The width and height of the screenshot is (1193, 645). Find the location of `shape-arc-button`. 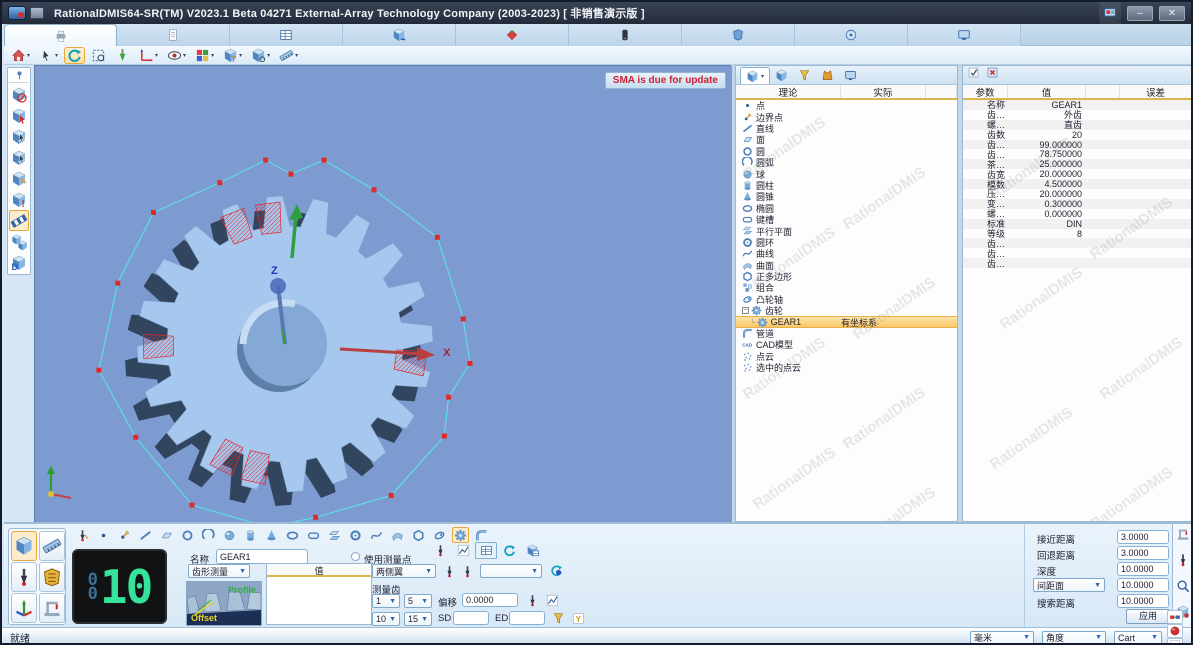

shape-arc-button is located at coordinates (208, 535).